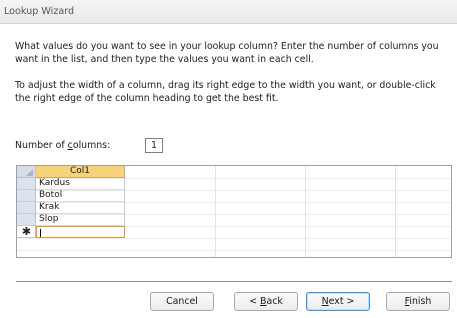 The height and width of the screenshot is (318, 457). What do you see at coordinates (80, 220) in the screenshot?
I see `grid-cell: Slop` at bounding box center [80, 220].